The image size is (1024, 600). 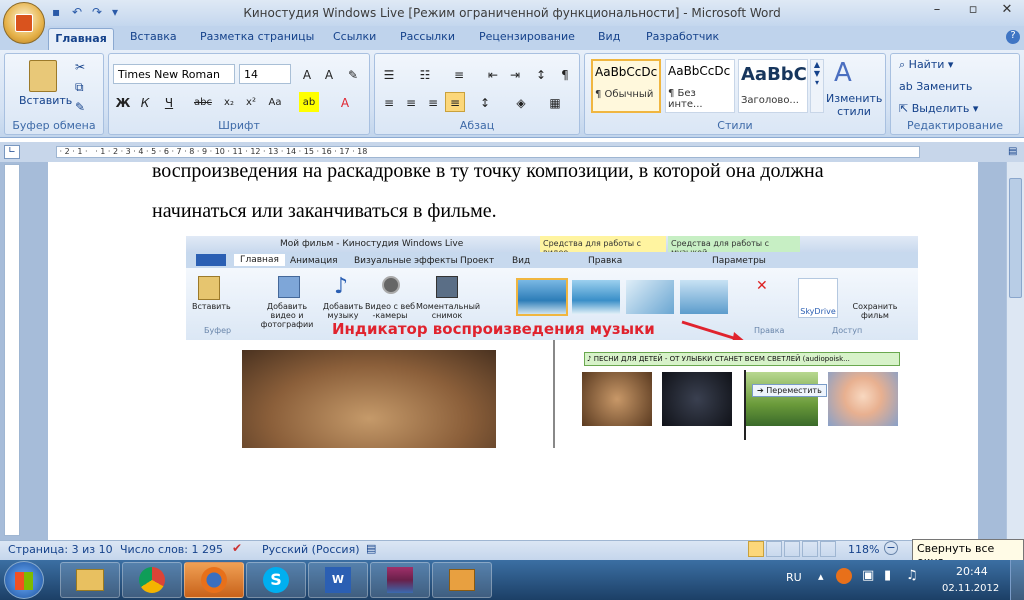 I want to click on taskbar-explorer, so click(x=90, y=580).